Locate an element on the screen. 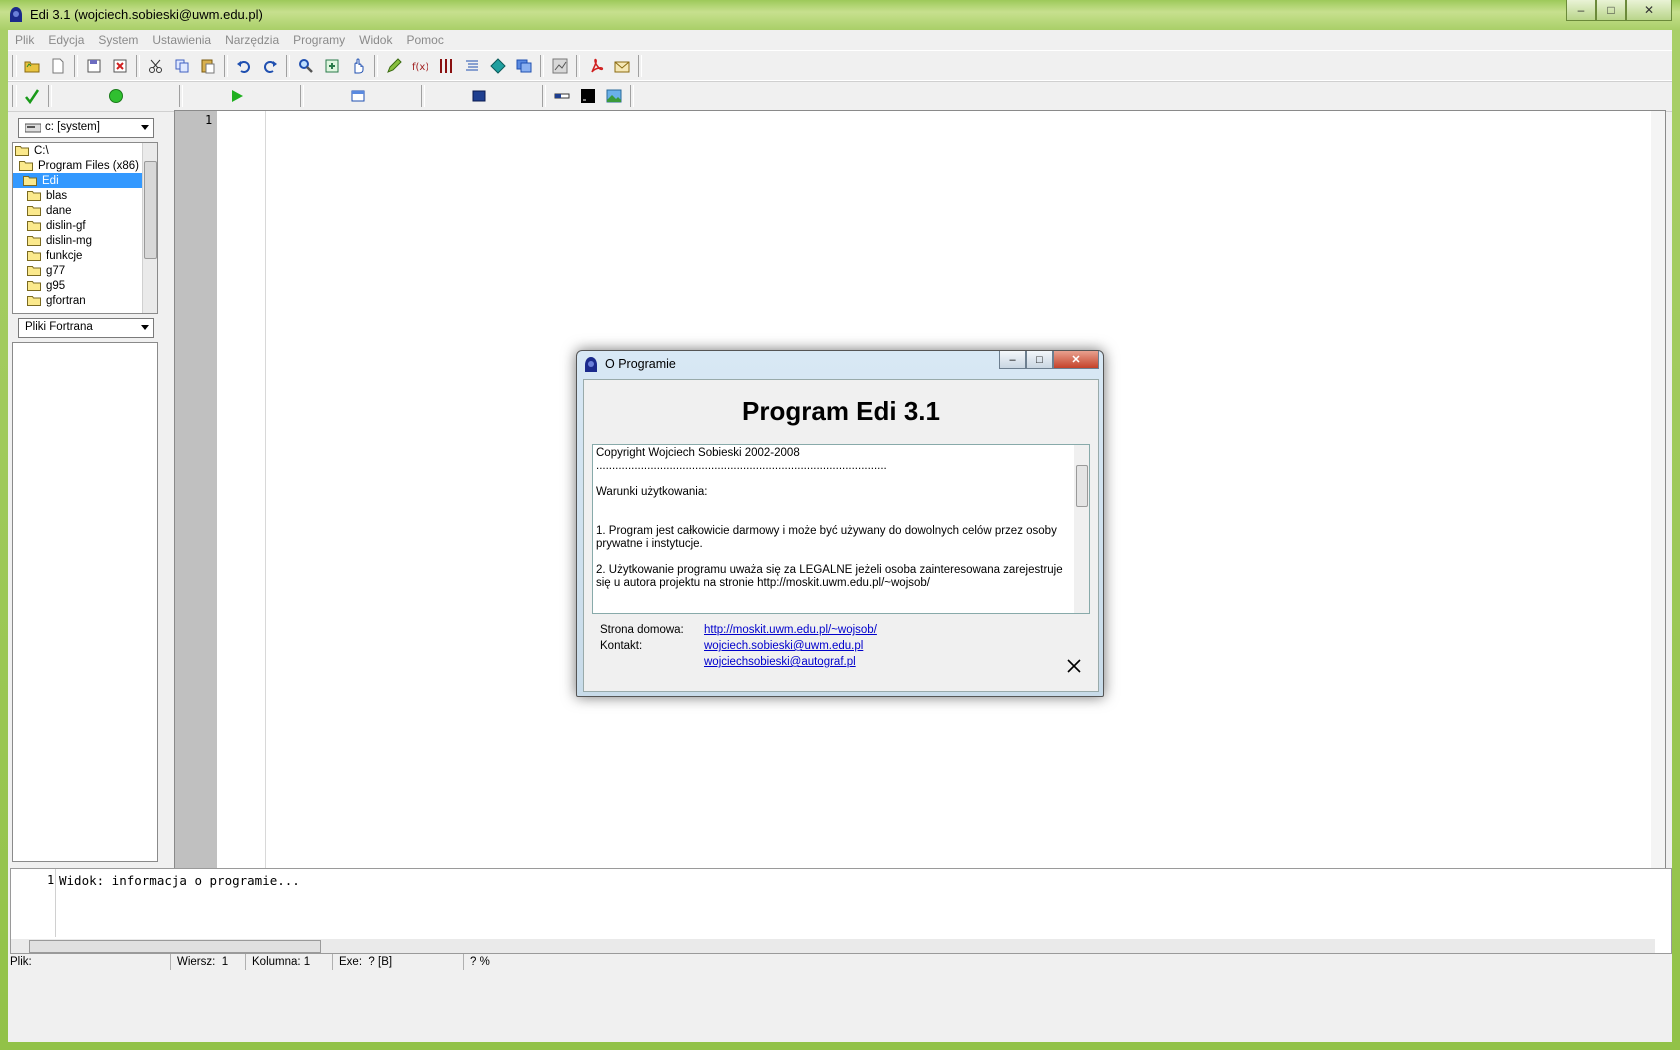 This screenshot has width=1680, height=1050. cut-button is located at coordinates (156, 66).